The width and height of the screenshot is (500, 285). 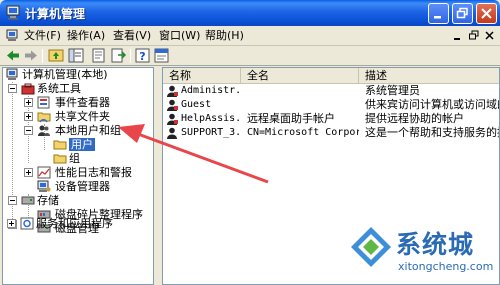 I want to click on minimize-icon, so click(x=437, y=17).